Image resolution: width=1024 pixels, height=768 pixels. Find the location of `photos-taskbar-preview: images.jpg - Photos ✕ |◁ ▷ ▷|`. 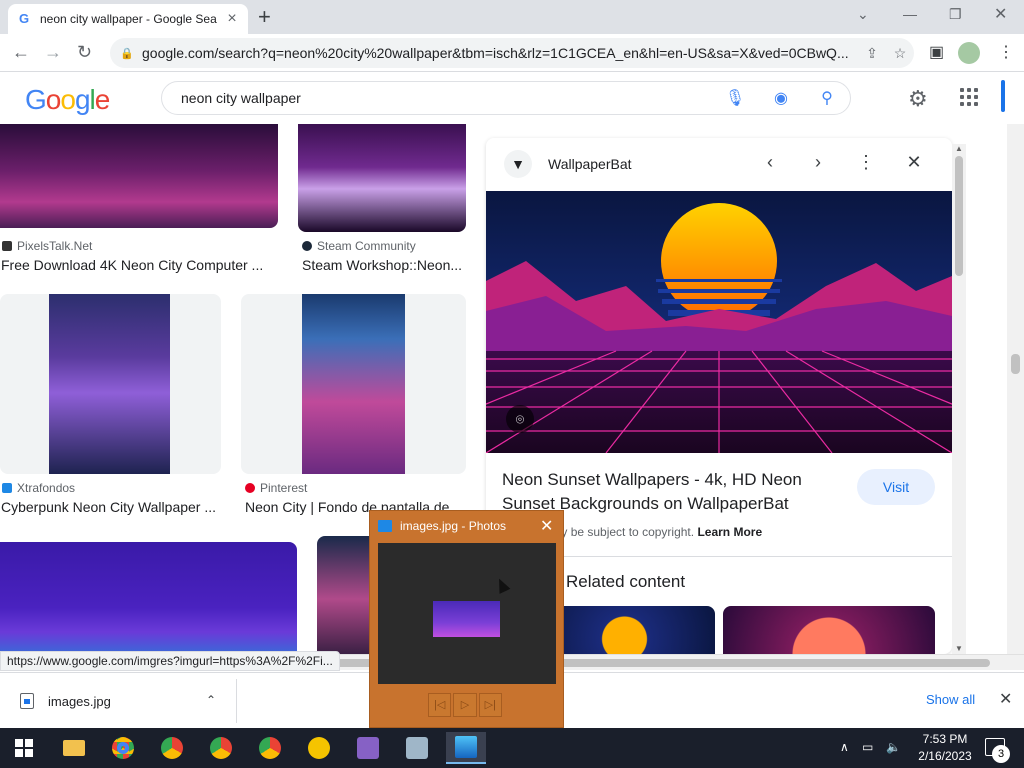

photos-taskbar-preview: images.jpg - Photos ✕ |◁ ▷ ▷| is located at coordinates (466, 619).